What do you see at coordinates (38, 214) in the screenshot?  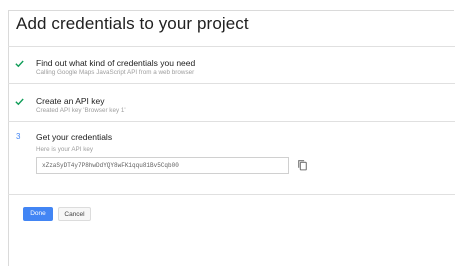 I see `done-button: Done` at bounding box center [38, 214].